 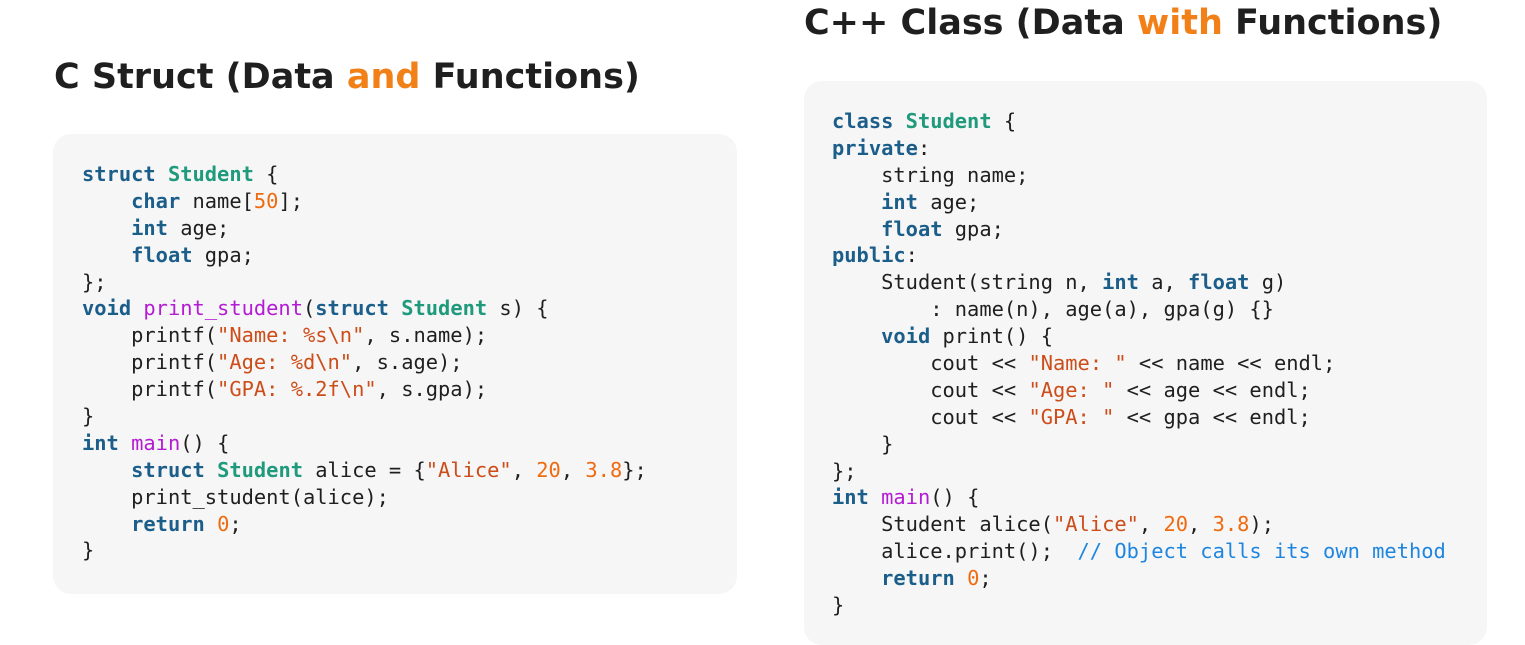 I want to click on code-line: printf("Age: %d\n", s.age);, so click(x=364, y=362).